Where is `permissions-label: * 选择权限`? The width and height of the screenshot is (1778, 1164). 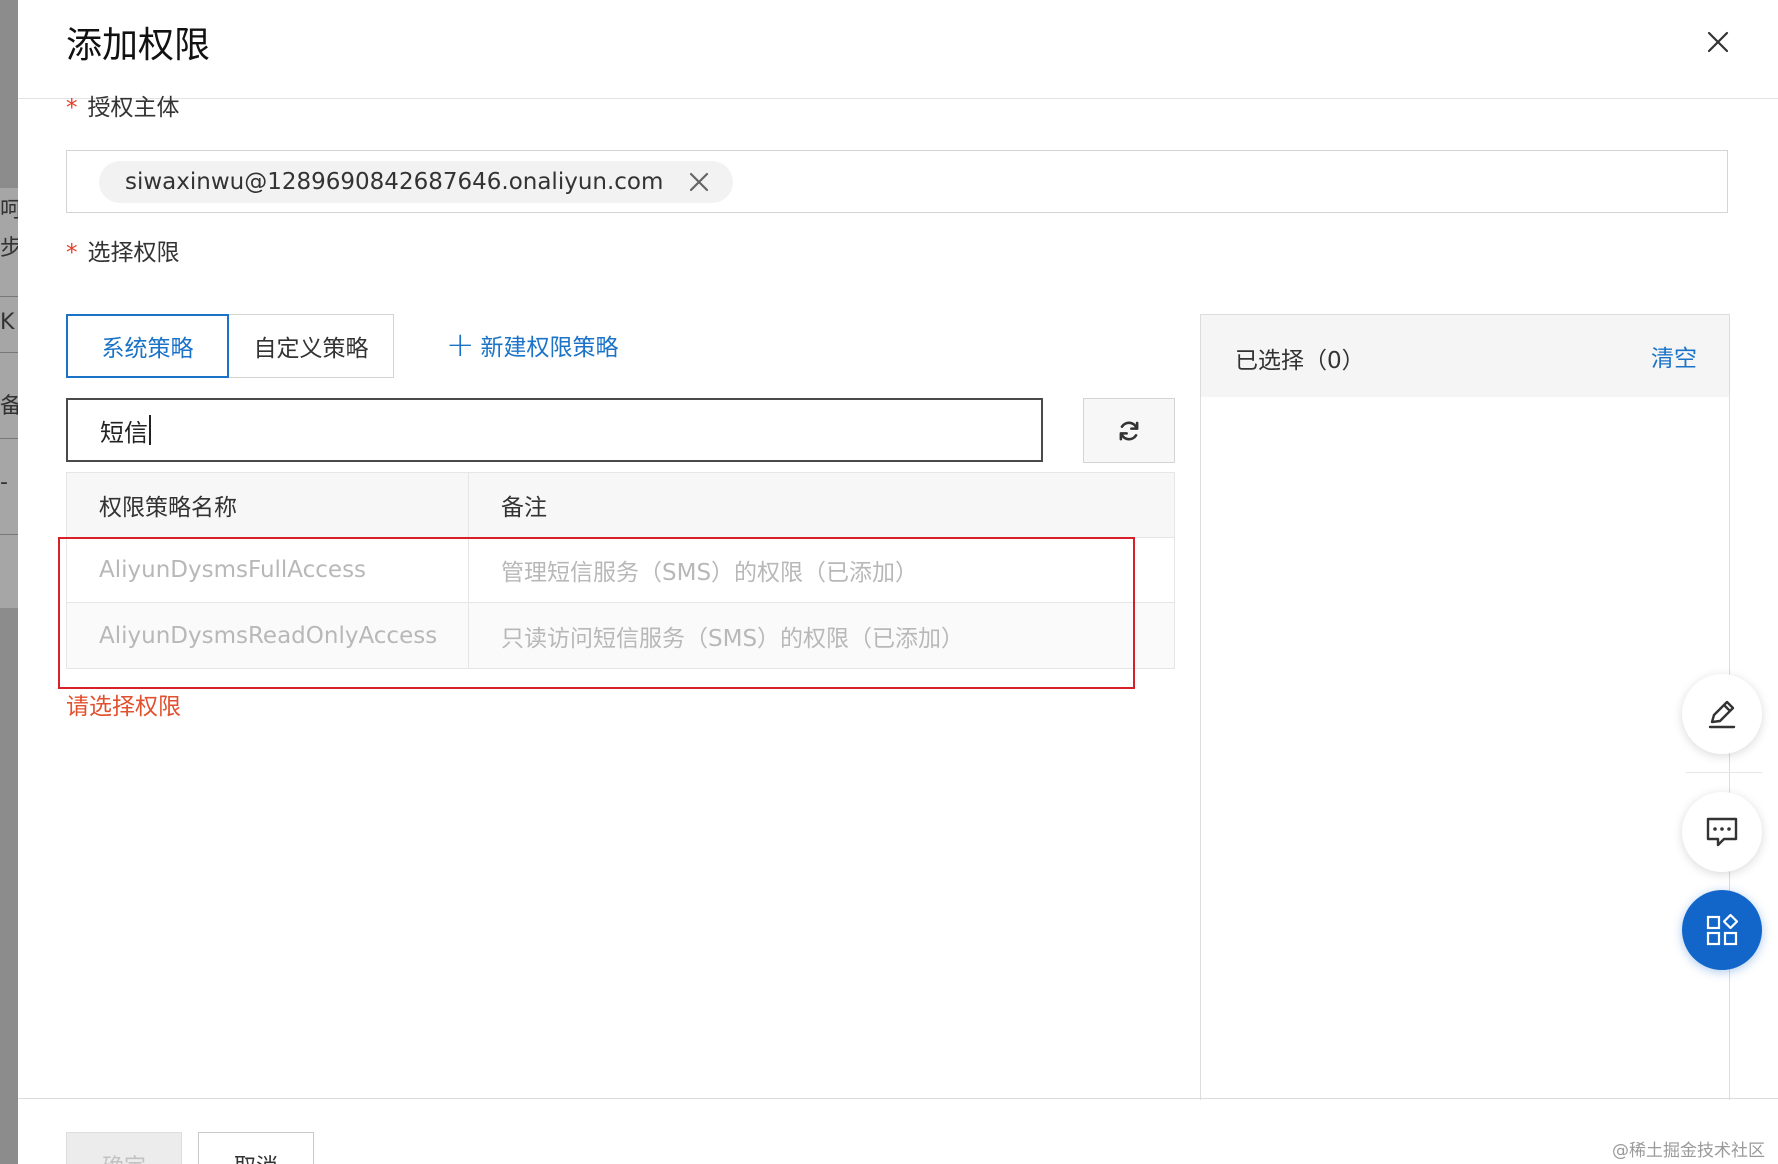 permissions-label: * 选择权限 is located at coordinates (123, 250).